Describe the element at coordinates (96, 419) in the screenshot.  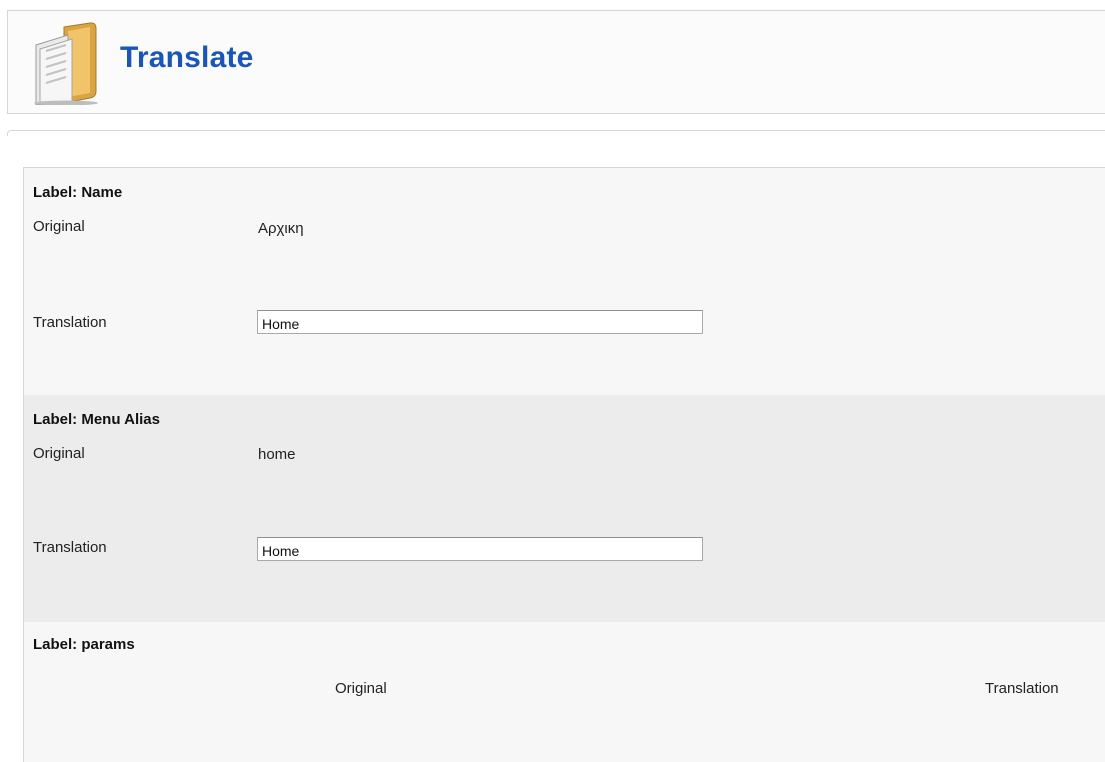
I see `section-label-menu-alias: Label: Menu Alias` at that location.